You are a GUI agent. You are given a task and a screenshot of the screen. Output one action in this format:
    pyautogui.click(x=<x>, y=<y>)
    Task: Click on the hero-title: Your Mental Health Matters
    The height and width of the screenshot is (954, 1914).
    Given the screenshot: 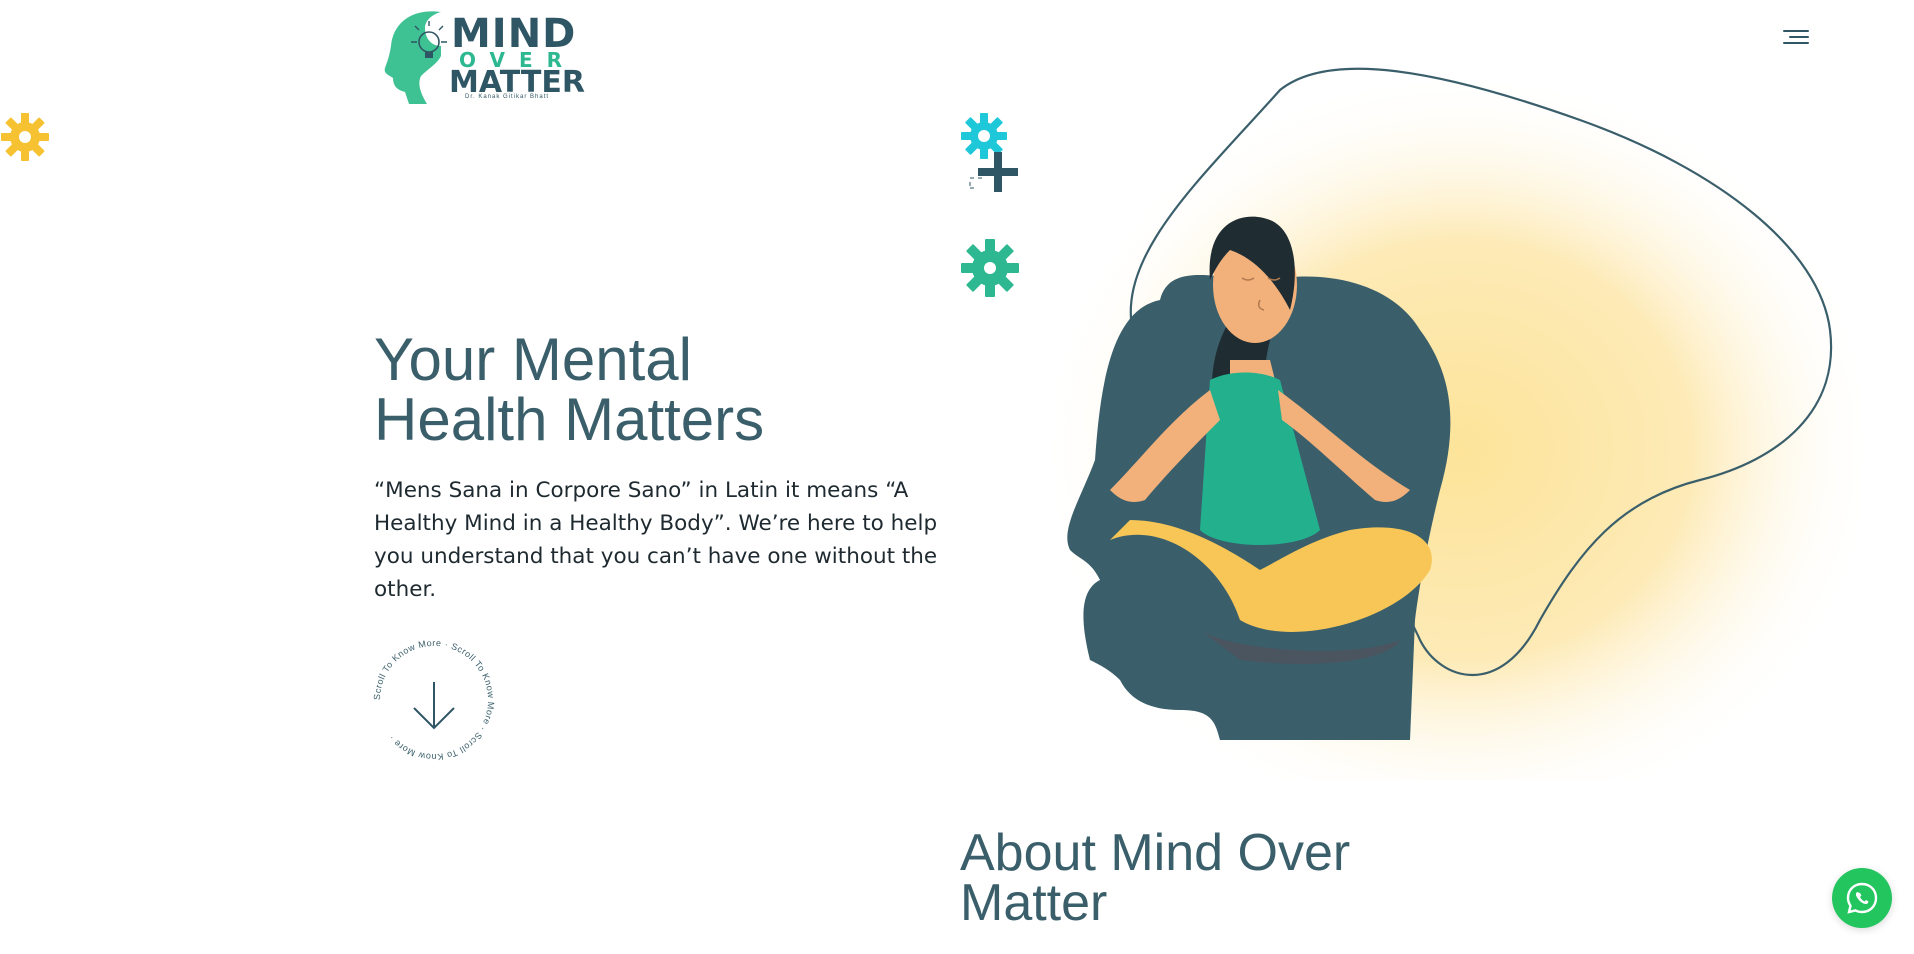 What is the action you would take?
    pyautogui.click(x=569, y=390)
    